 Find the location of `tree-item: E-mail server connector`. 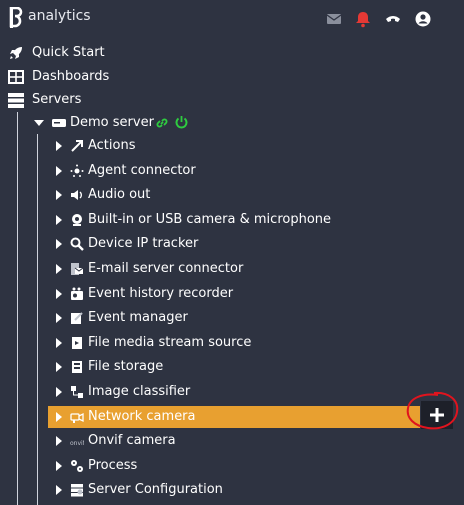

tree-item: E-mail server connector is located at coordinates (256, 269).